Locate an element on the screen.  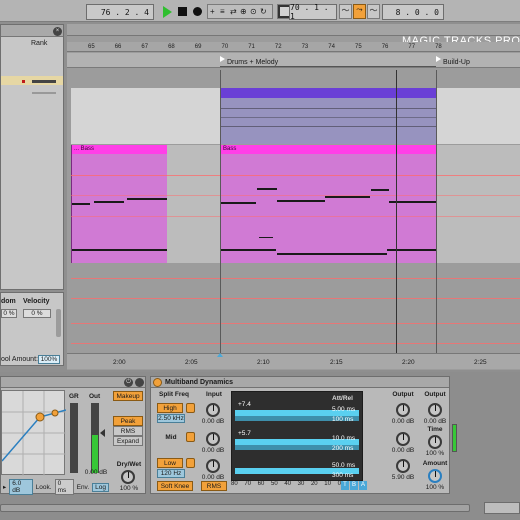
beat-ruler is located at coordinates (293, 47).